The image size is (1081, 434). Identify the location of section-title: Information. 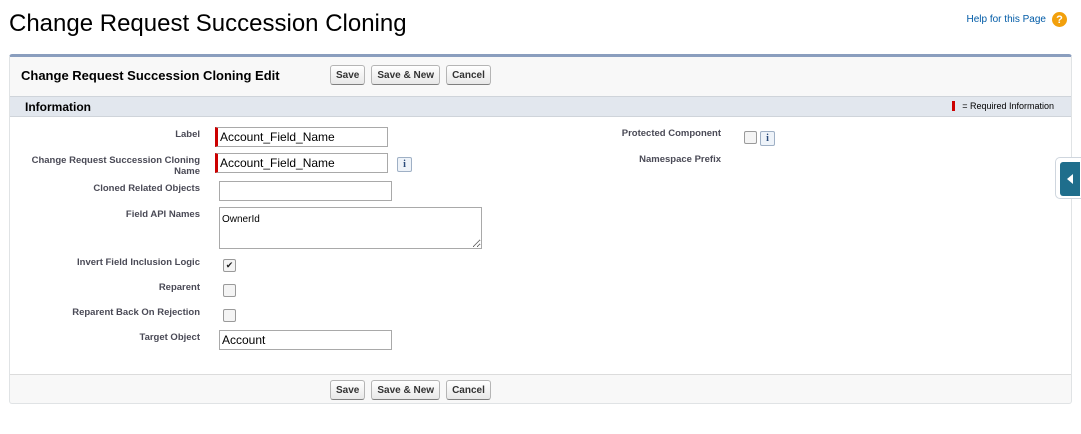
(58, 107).